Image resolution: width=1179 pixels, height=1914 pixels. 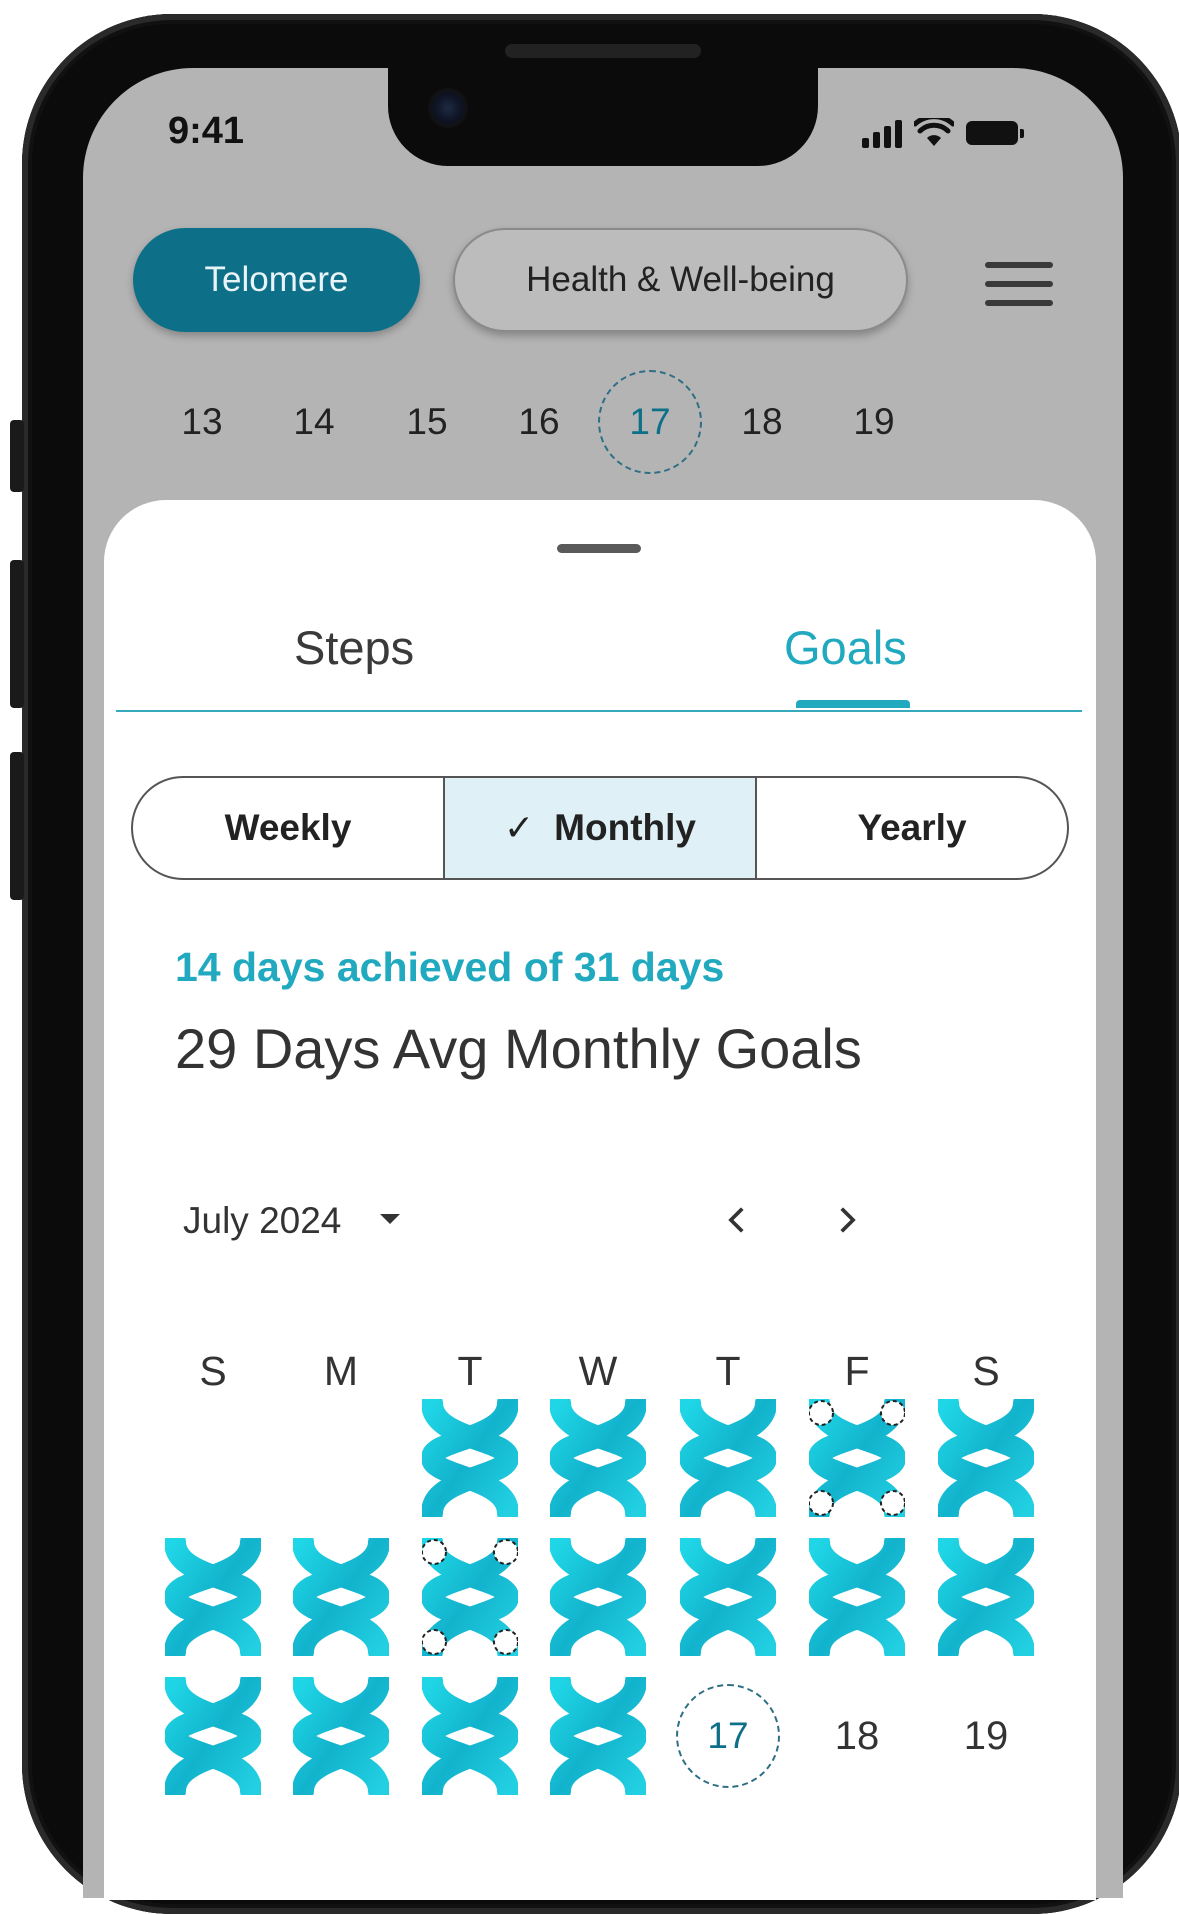 I want to click on status-time: 9:41, so click(x=206, y=131).